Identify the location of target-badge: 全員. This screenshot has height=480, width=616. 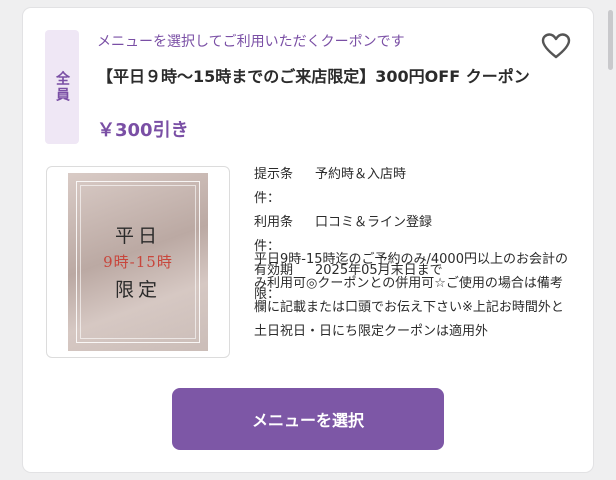
(62, 87).